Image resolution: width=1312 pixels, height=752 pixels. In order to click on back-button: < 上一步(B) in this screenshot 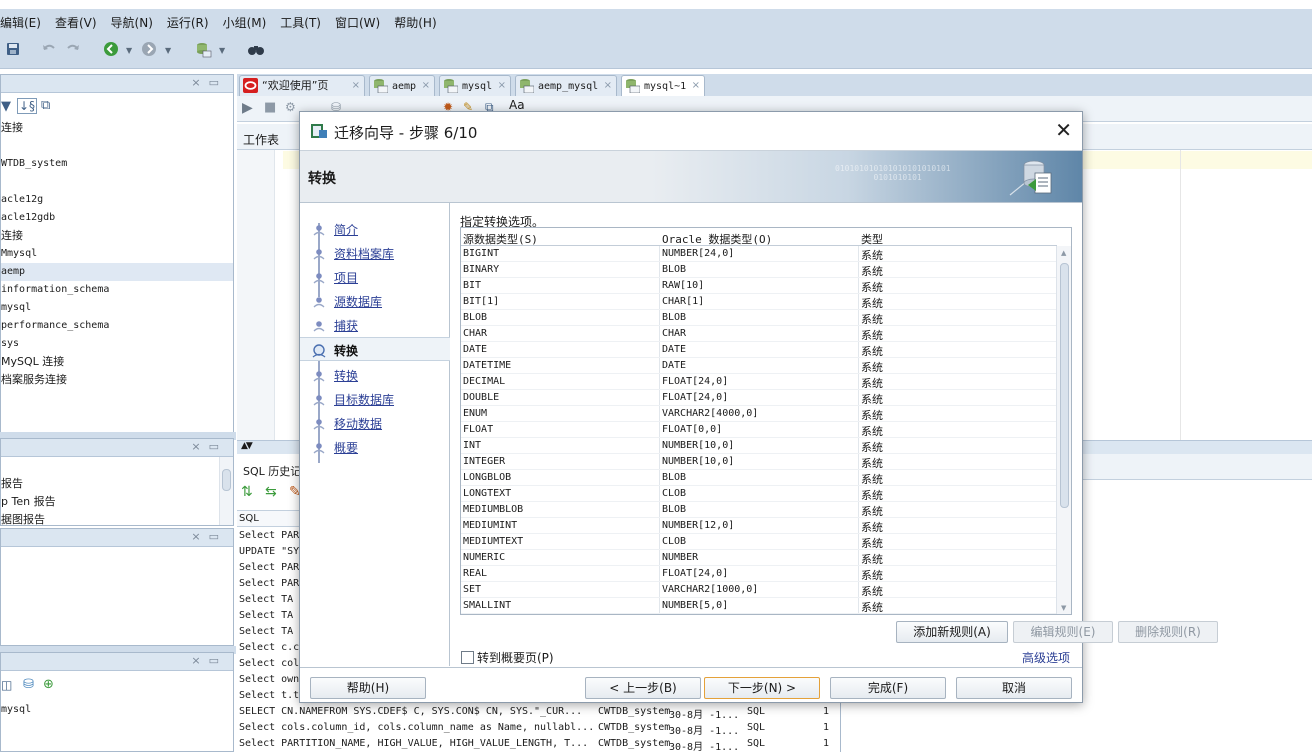, I will do `click(643, 688)`.